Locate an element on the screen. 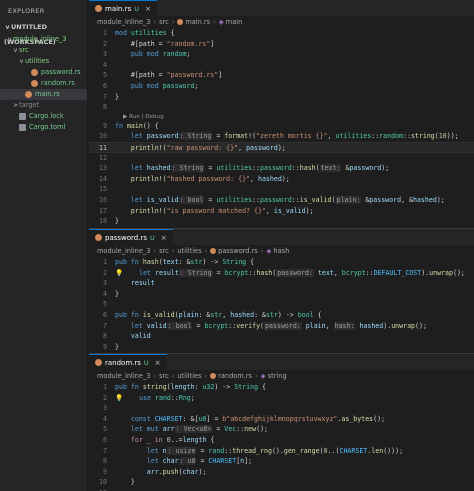  code-line: 4} is located at coordinates (281, 294).